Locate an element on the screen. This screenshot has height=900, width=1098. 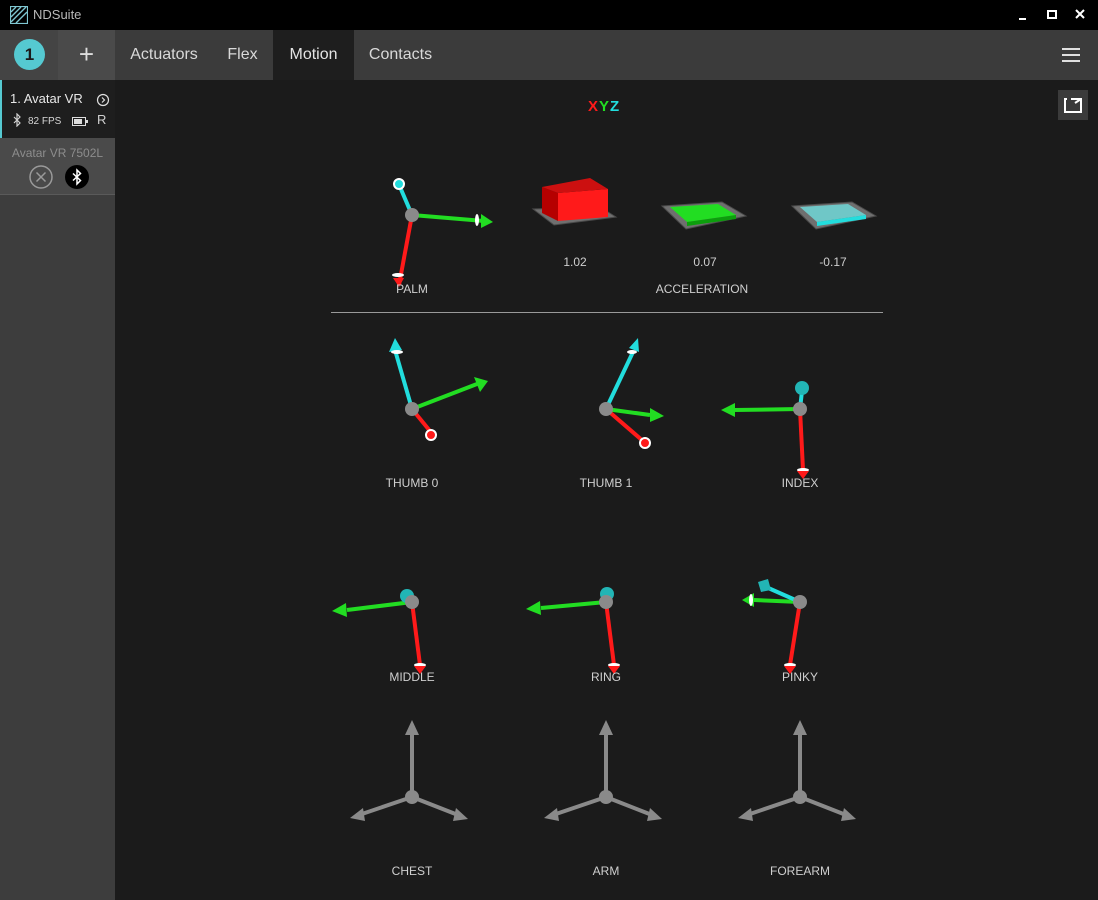
palm-label: PALM is located at coordinates (412, 289).